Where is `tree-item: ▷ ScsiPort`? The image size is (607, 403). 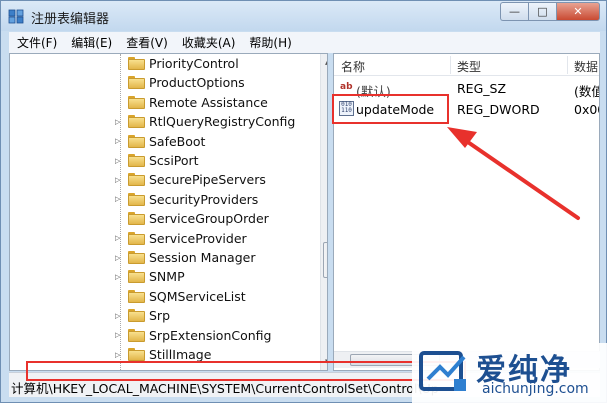
tree-item: ▷ ScsiPort is located at coordinates (160, 160).